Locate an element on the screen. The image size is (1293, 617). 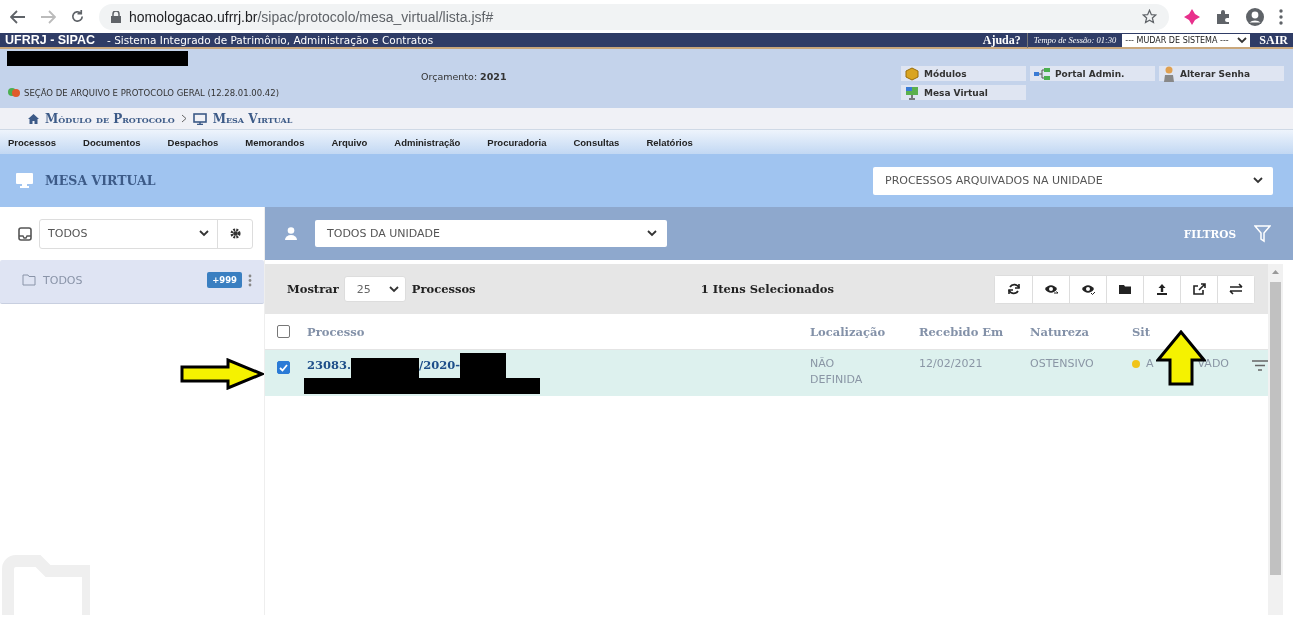
upload-icon is located at coordinates (1162, 289).